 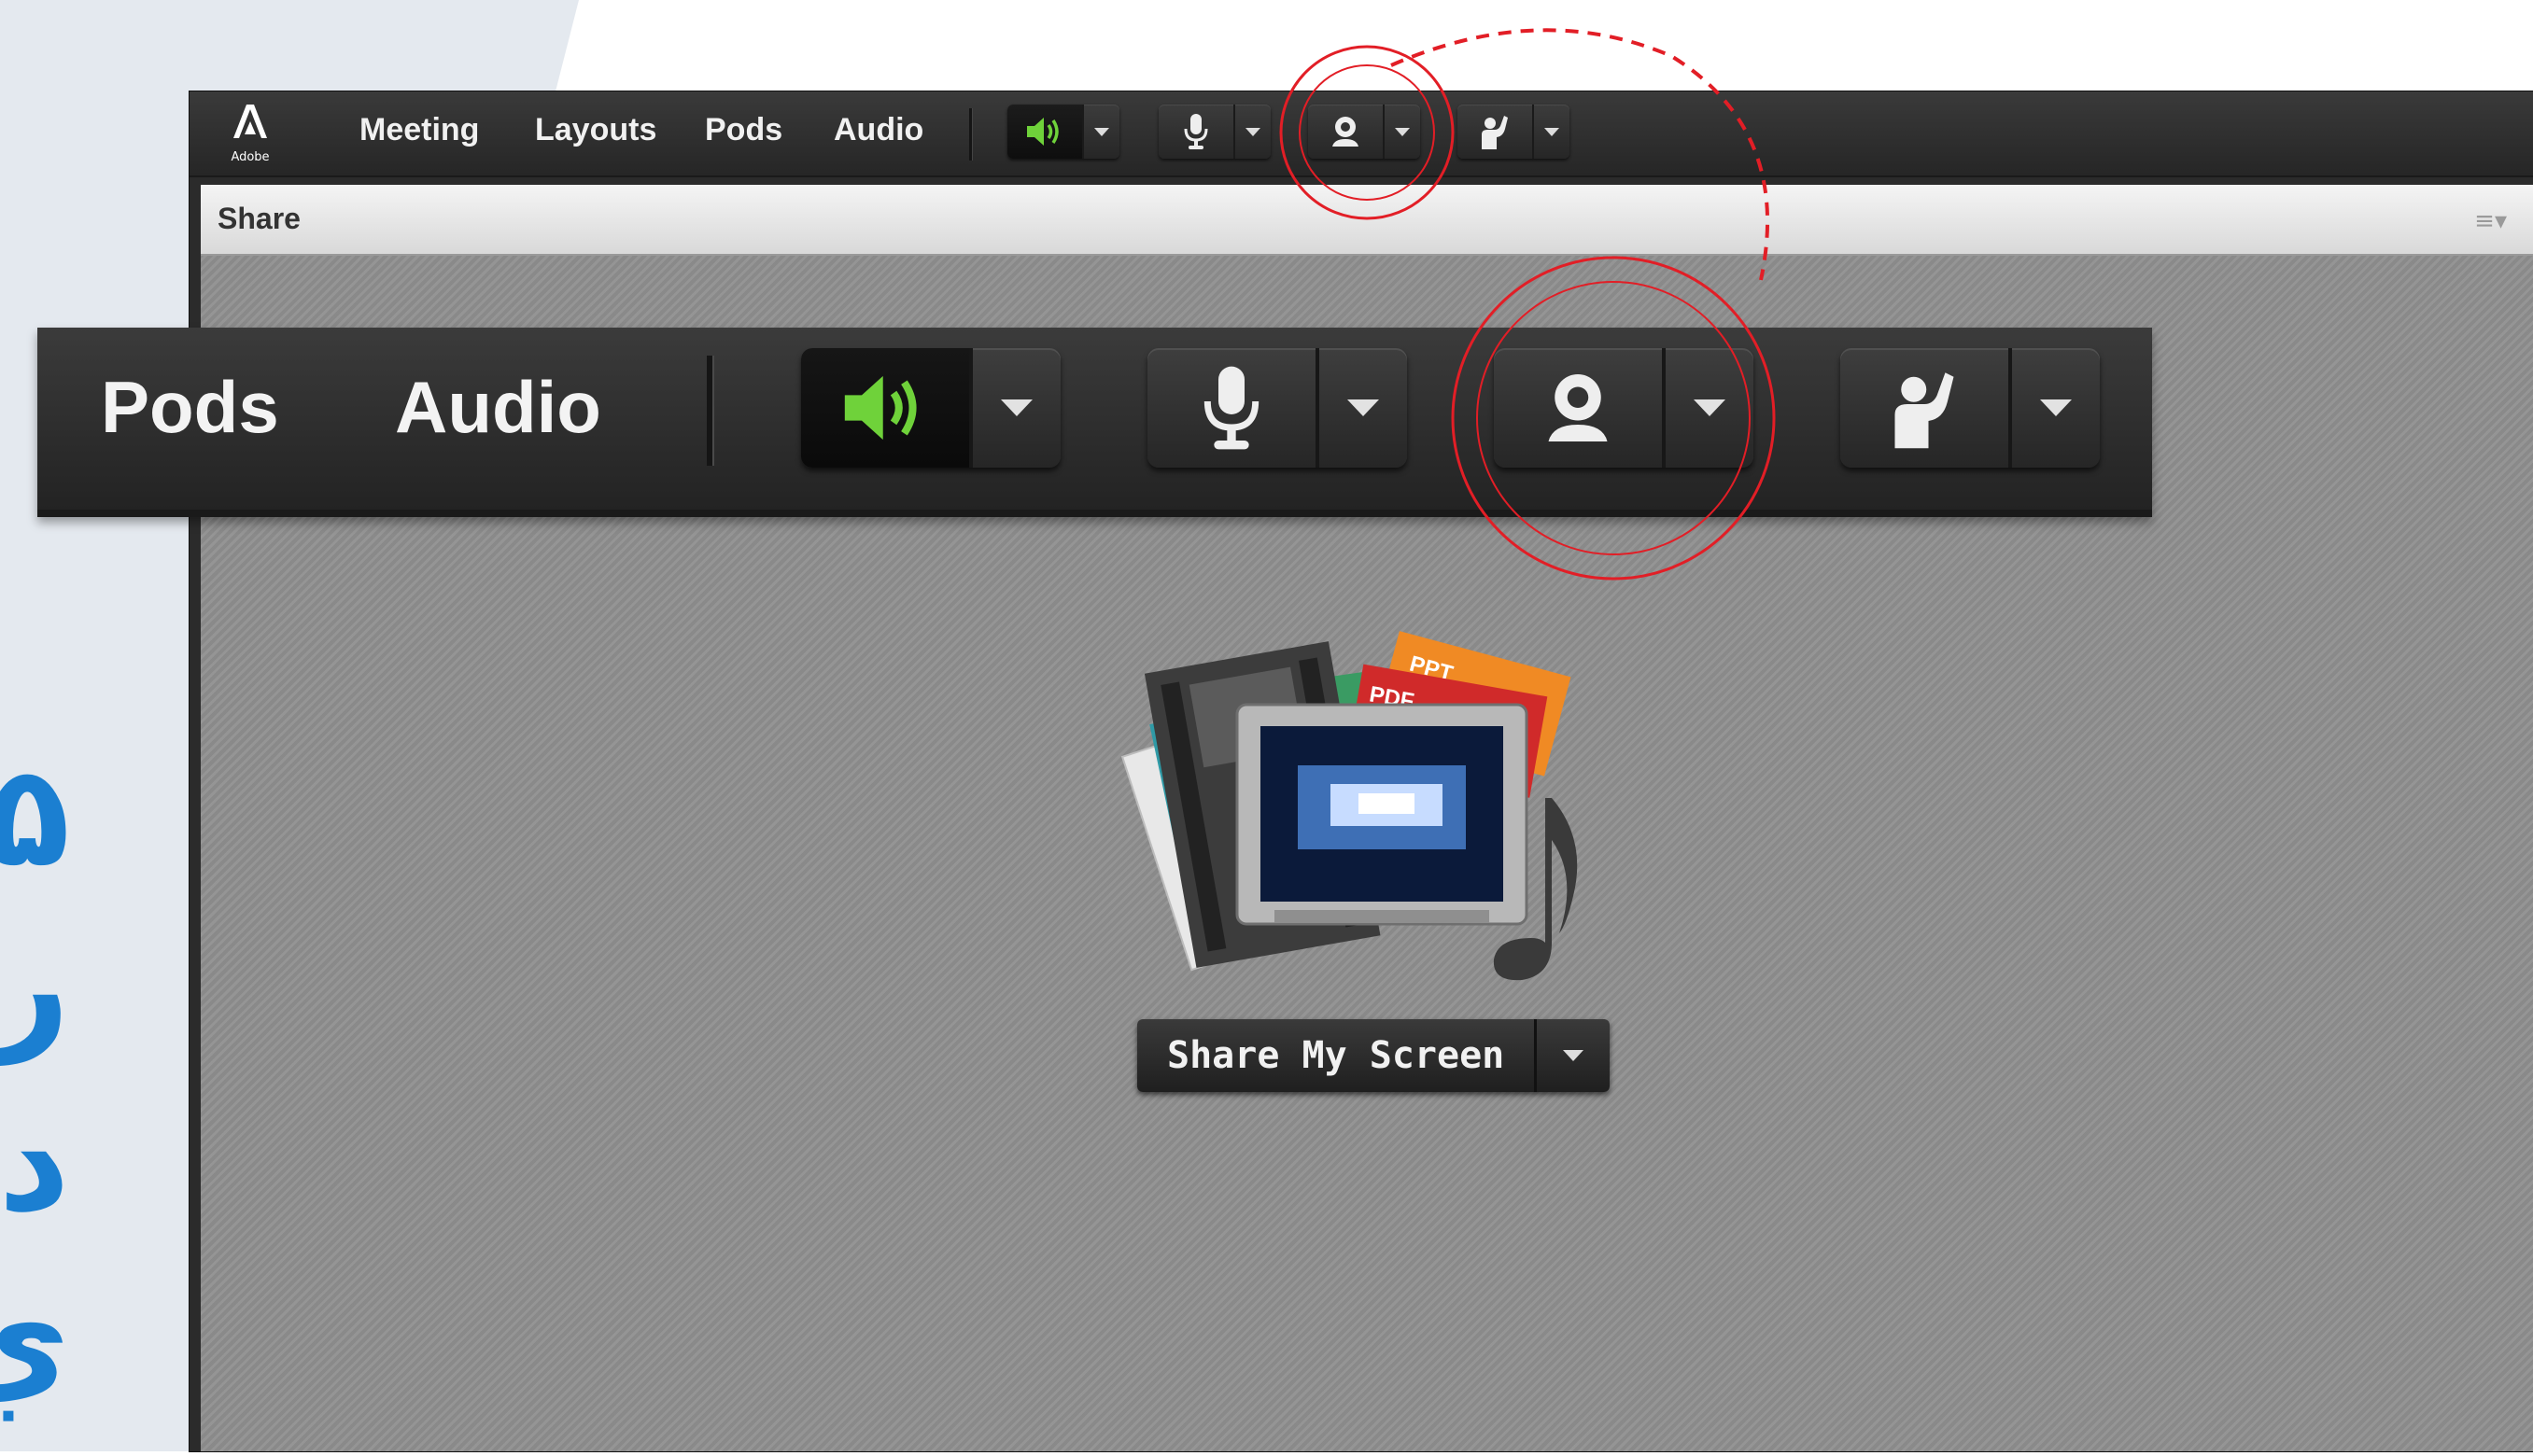 I want to click on speaker-dropdown, so click(x=1101, y=132).